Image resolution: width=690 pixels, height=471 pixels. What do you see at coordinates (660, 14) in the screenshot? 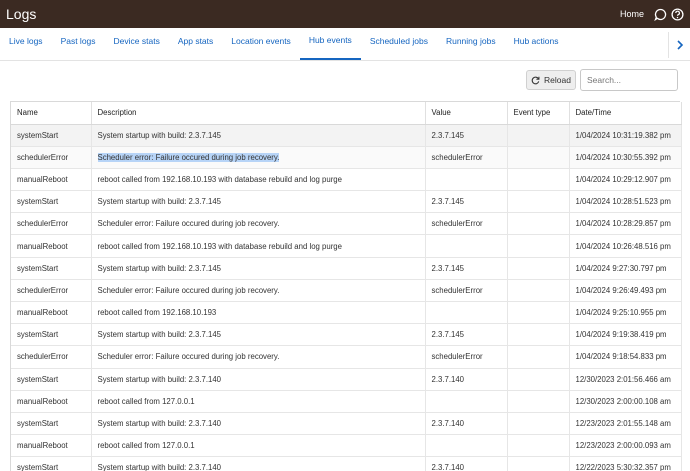
I see `chat-icon` at bounding box center [660, 14].